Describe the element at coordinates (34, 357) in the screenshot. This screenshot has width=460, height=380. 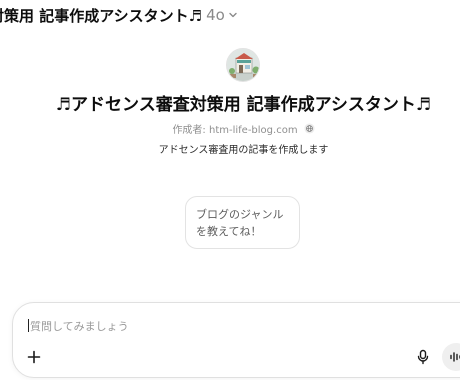
I see `plus-icon` at that location.